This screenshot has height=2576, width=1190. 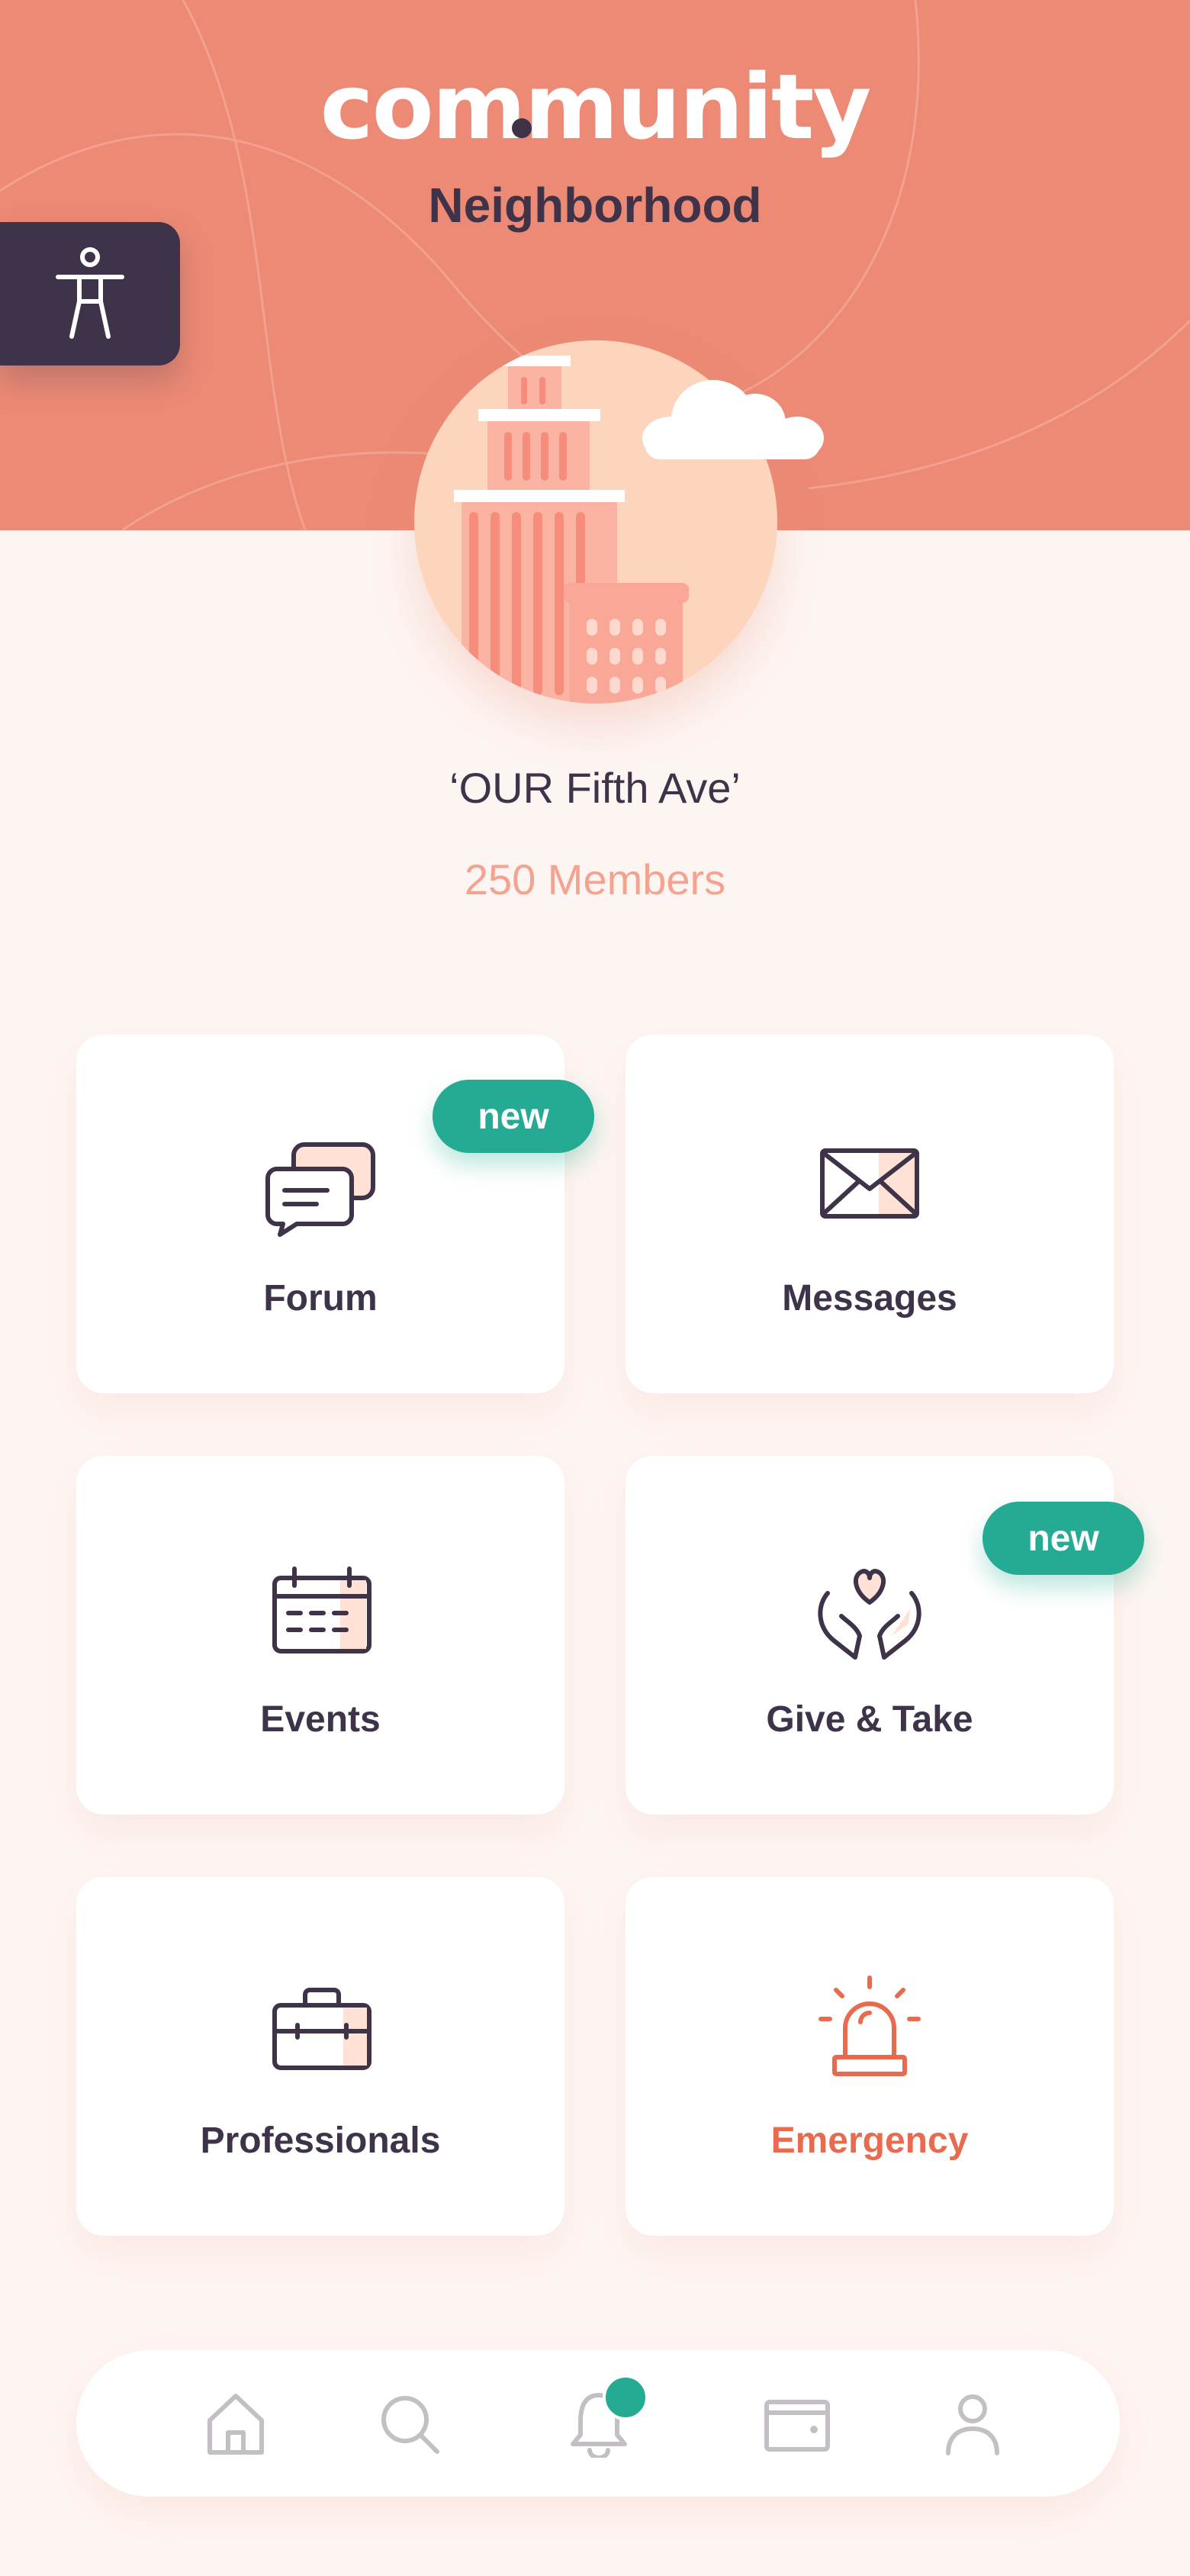 I want to click on nav-search, so click(x=409, y=2424).